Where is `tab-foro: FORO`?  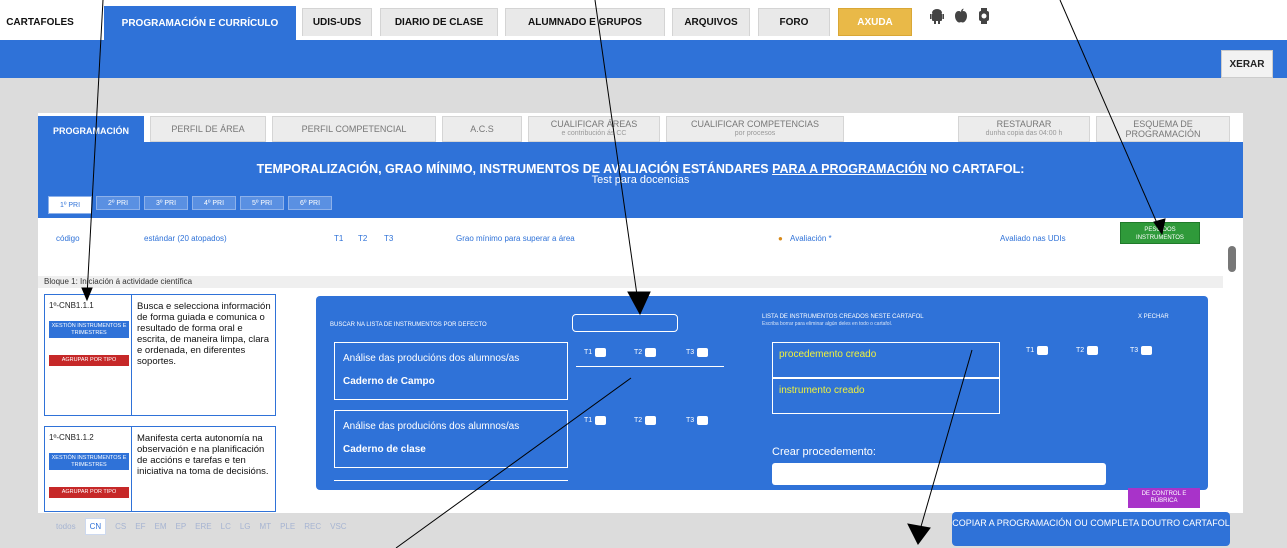 tab-foro: FORO is located at coordinates (794, 22).